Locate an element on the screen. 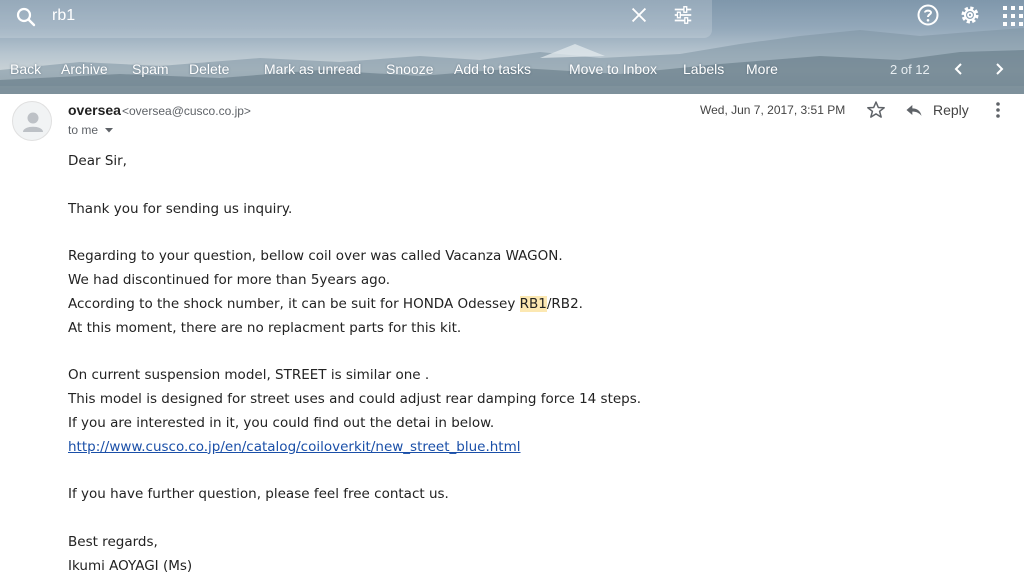 The height and width of the screenshot is (578, 1024). chevron-right-icon is located at coordinates (999, 69).